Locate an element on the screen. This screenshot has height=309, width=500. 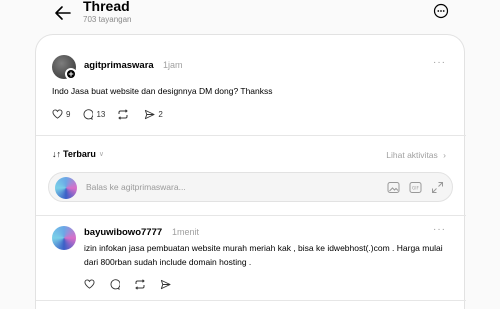
gif-icon: GIF is located at coordinates (415, 187).